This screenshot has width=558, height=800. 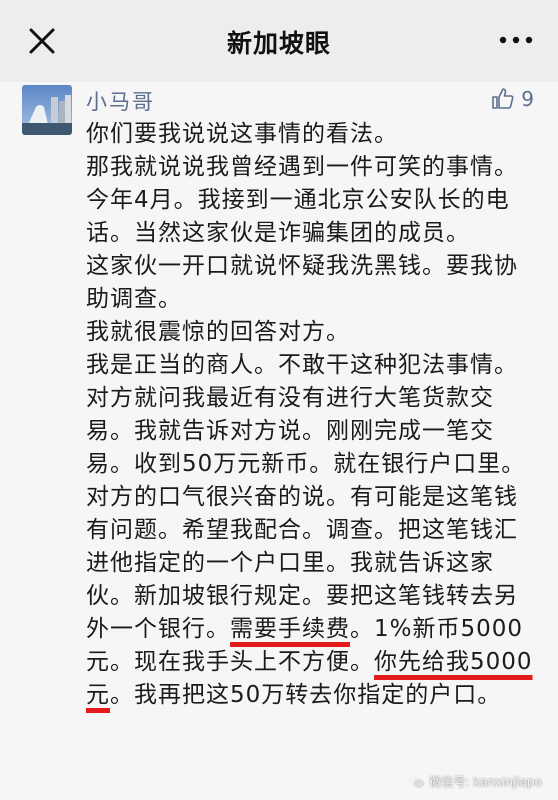 What do you see at coordinates (302, 282) in the screenshot?
I see `comment-paragraph: 这家伙一开口就说怀疑我洗黑钱。要我协助调查。` at bounding box center [302, 282].